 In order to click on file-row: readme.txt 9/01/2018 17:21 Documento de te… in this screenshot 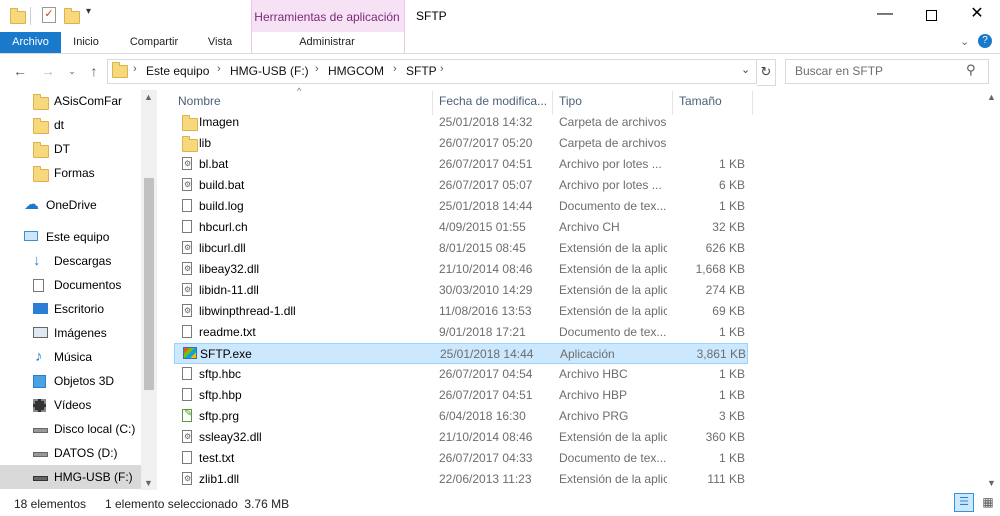, I will do `click(461, 332)`.